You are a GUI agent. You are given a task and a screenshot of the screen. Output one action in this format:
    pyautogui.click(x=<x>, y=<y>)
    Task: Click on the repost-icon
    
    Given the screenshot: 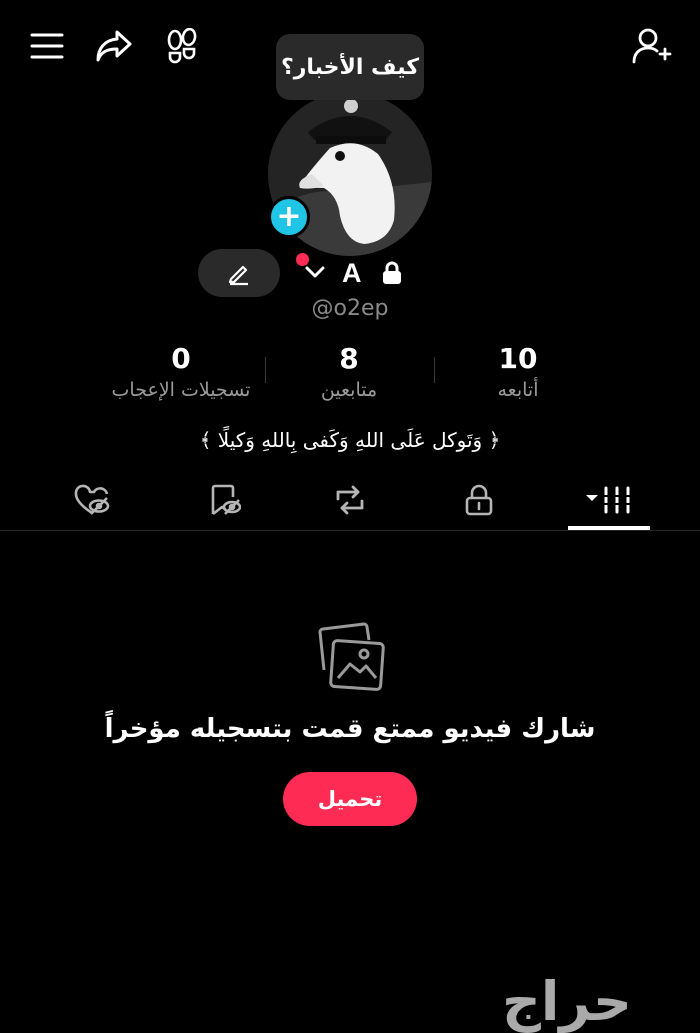 What is the action you would take?
    pyautogui.click(x=350, y=500)
    